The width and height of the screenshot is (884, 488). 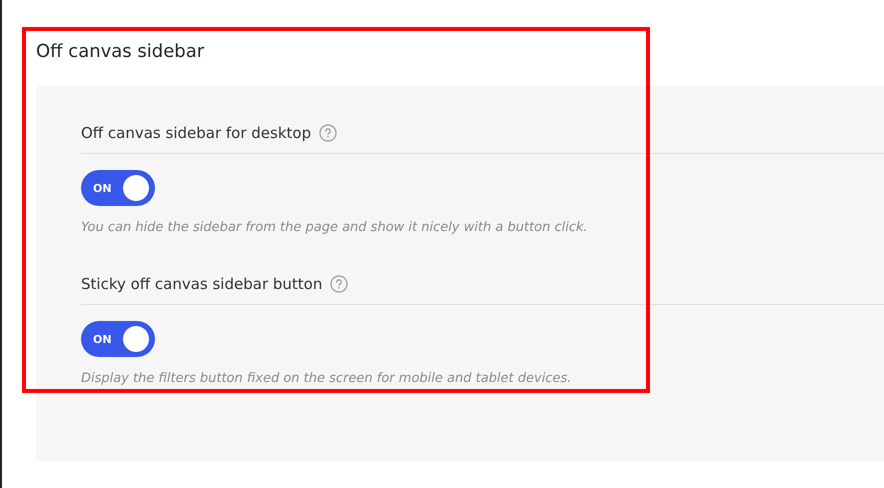 I want to click on setting-label: Off canvas sidebar for desktop, so click(x=196, y=133).